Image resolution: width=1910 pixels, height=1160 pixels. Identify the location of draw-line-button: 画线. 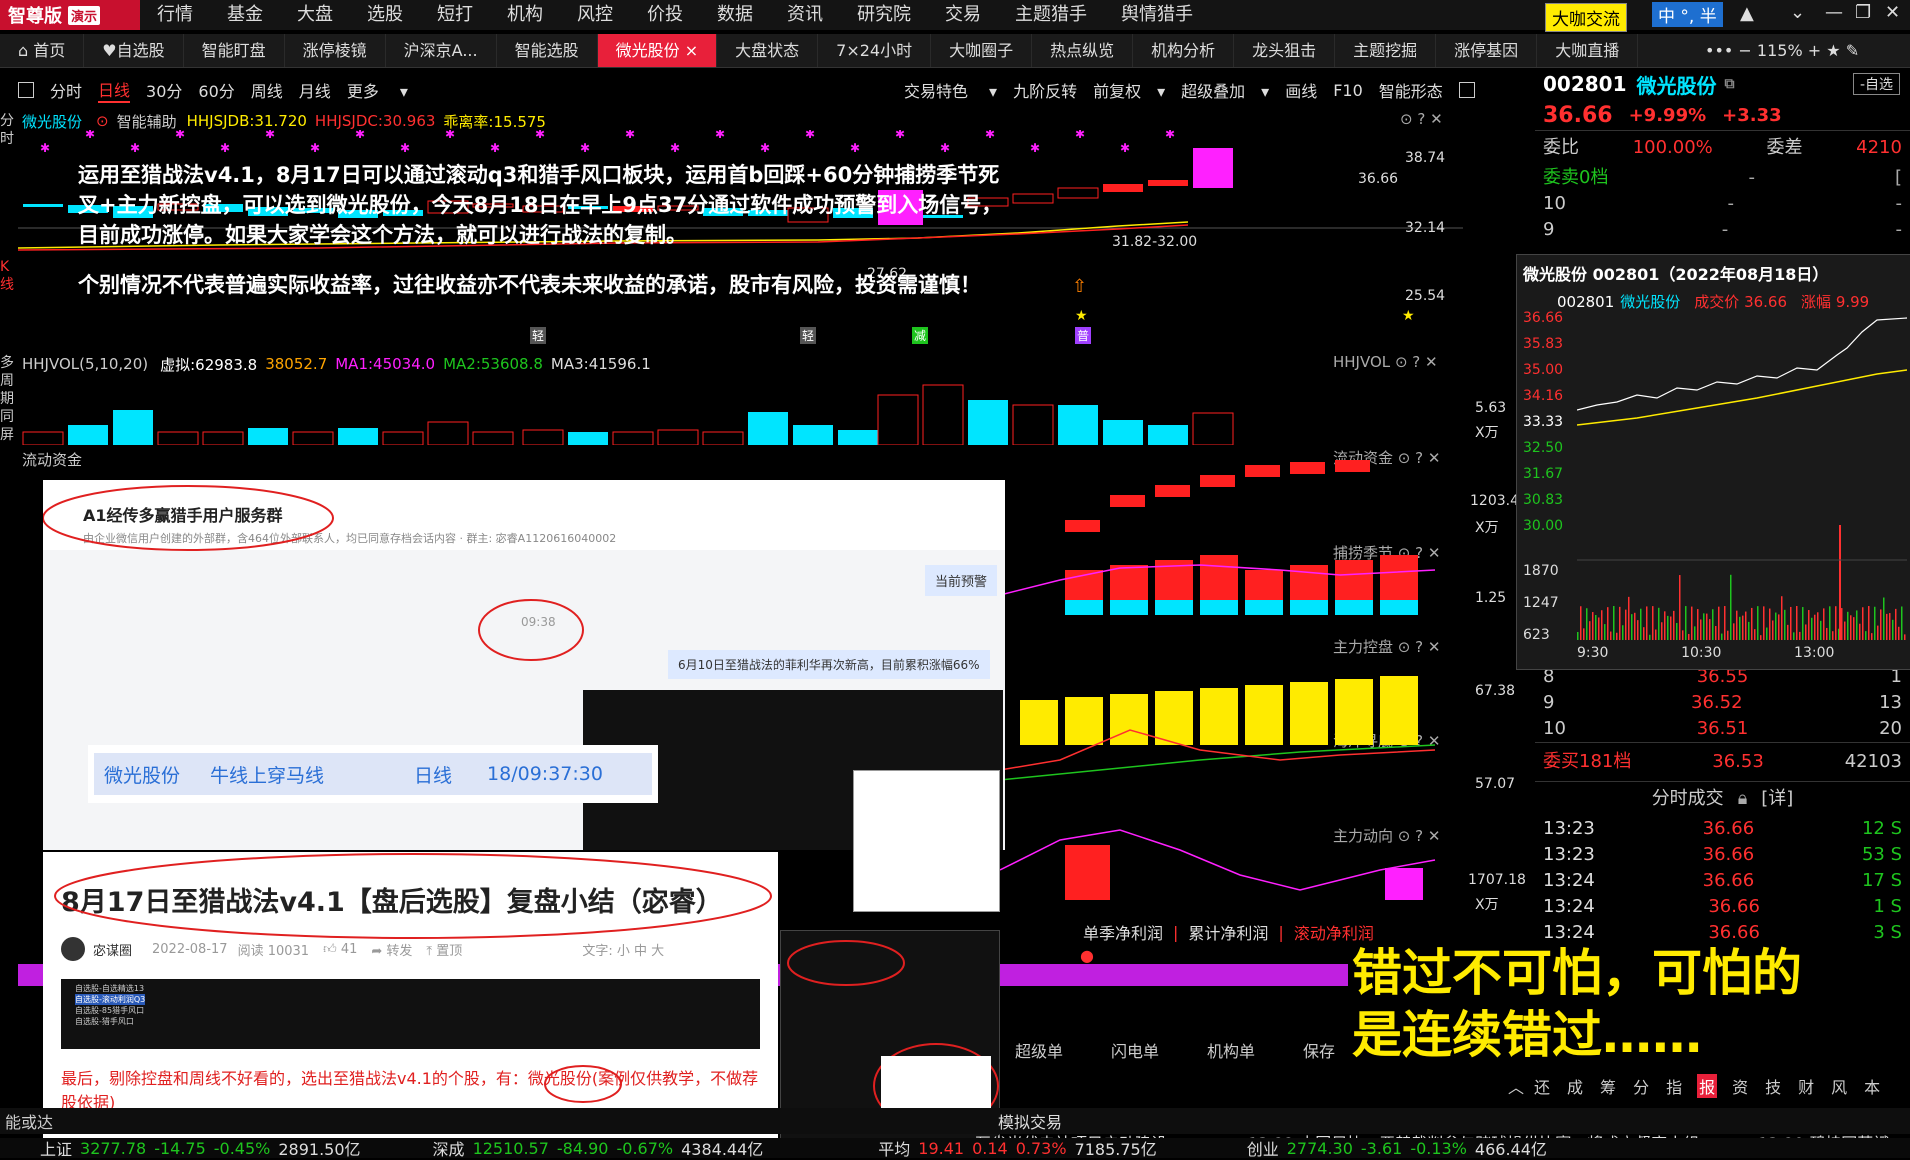
(1301, 90).